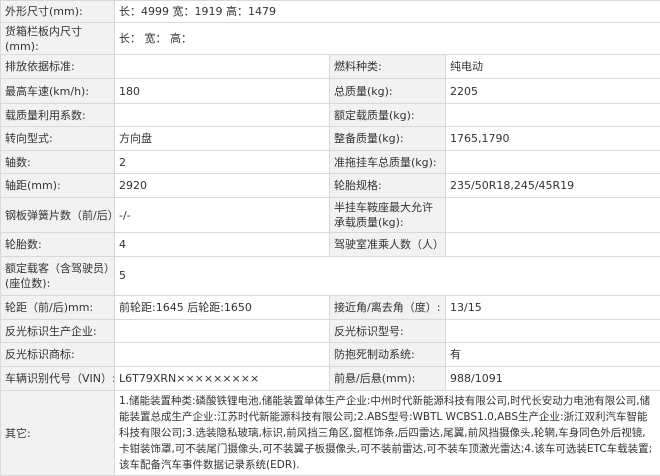 This screenshot has width=660, height=476. What do you see at coordinates (222, 215) in the screenshot?
I see `value-leaf-springs: -/-` at bounding box center [222, 215].